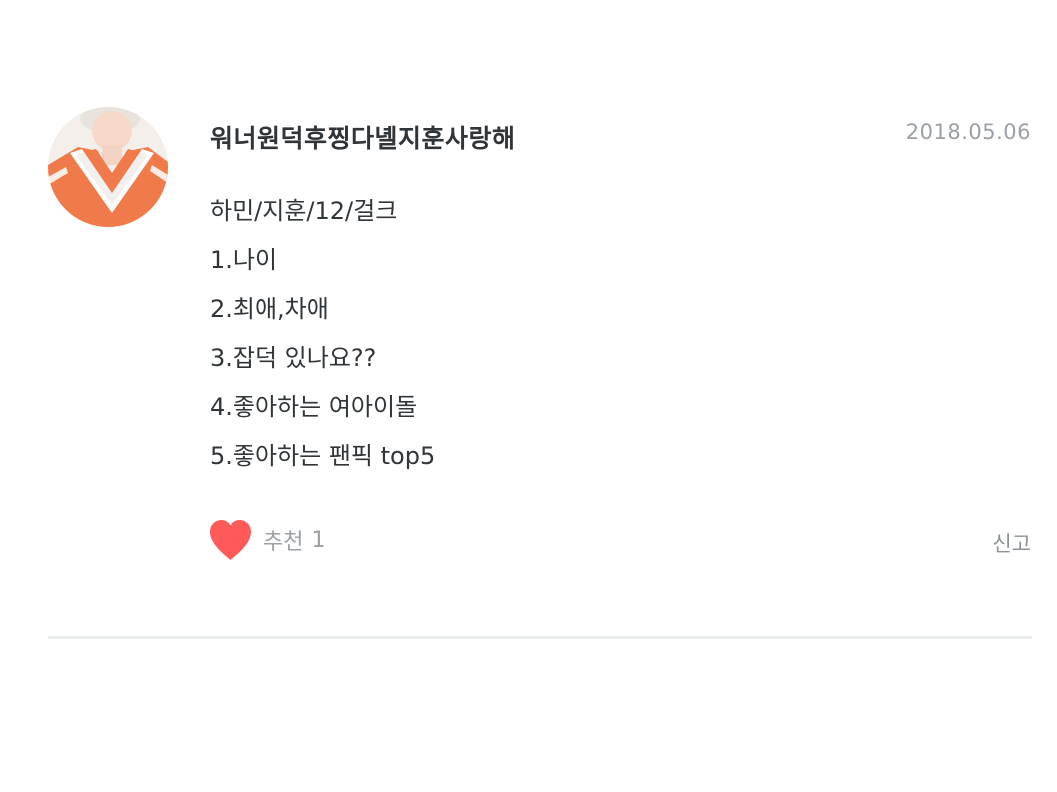 This screenshot has height=792, width=1057. What do you see at coordinates (269, 309) in the screenshot?
I see `post-line: 2.최애,차애` at bounding box center [269, 309].